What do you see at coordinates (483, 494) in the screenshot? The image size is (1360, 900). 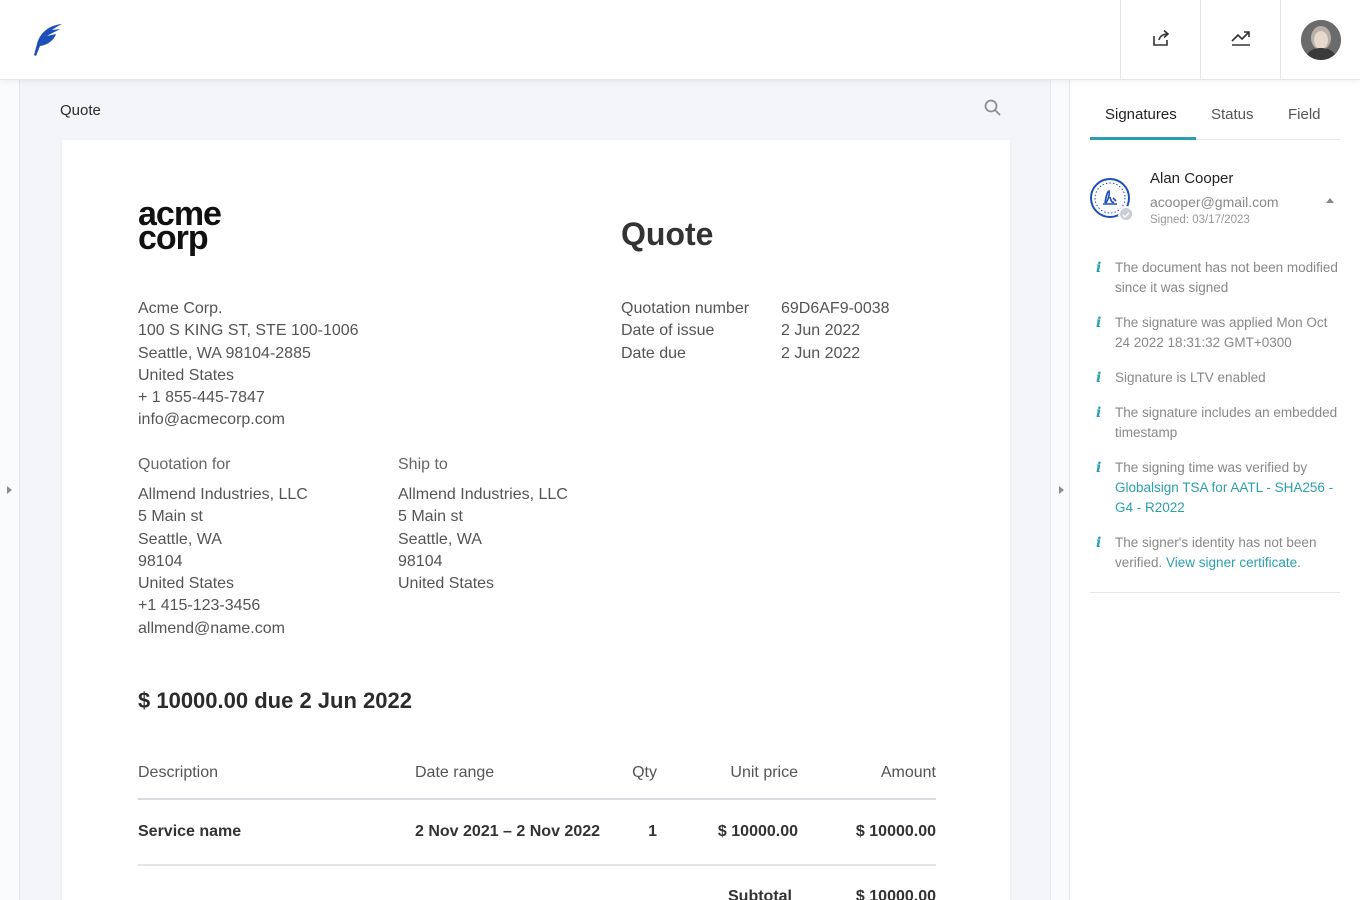 I see `ship-to-line: Allmend Industries, LLC` at bounding box center [483, 494].